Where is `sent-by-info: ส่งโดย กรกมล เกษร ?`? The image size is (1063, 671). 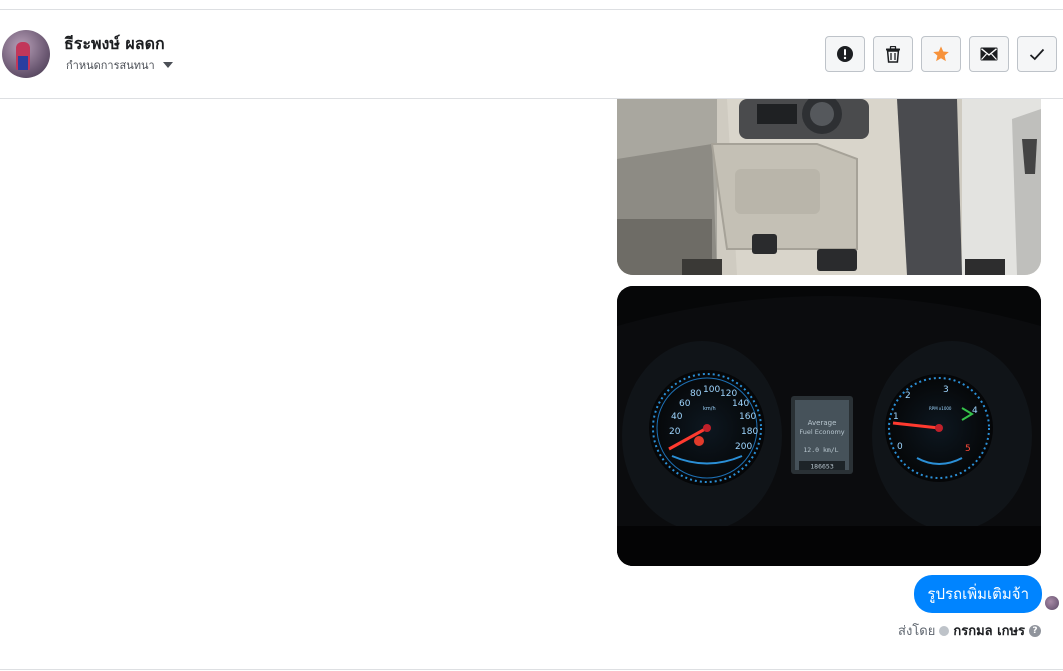
sent-by-info: ส่งโดย กรกมล เกษร ? is located at coordinates (969, 630).